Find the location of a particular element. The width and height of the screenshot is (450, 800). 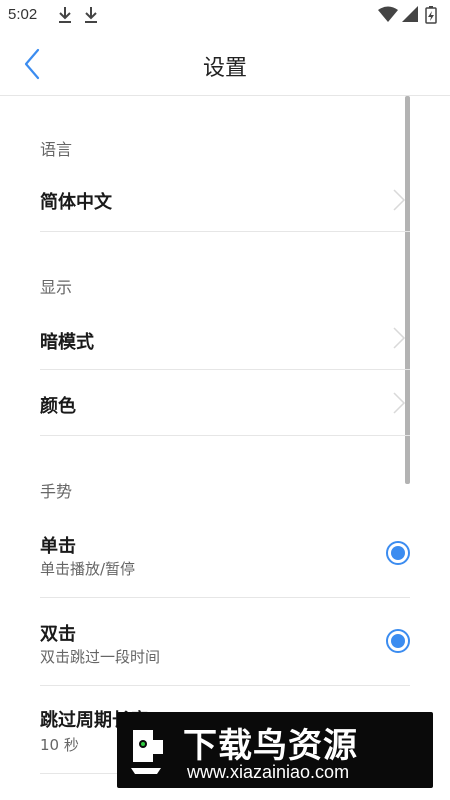

section-header-display: 显示 is located at coordinates (56, 287).